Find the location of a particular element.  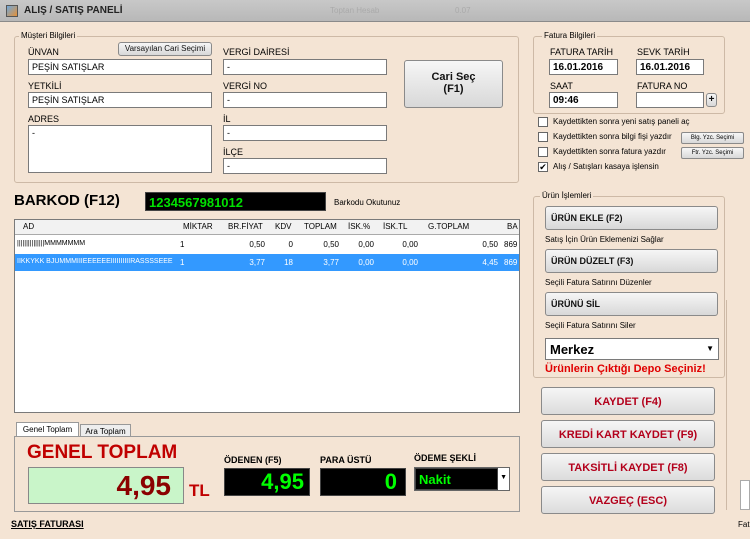

vergi-dairesi-field: - is located at coordinates (305, 67).